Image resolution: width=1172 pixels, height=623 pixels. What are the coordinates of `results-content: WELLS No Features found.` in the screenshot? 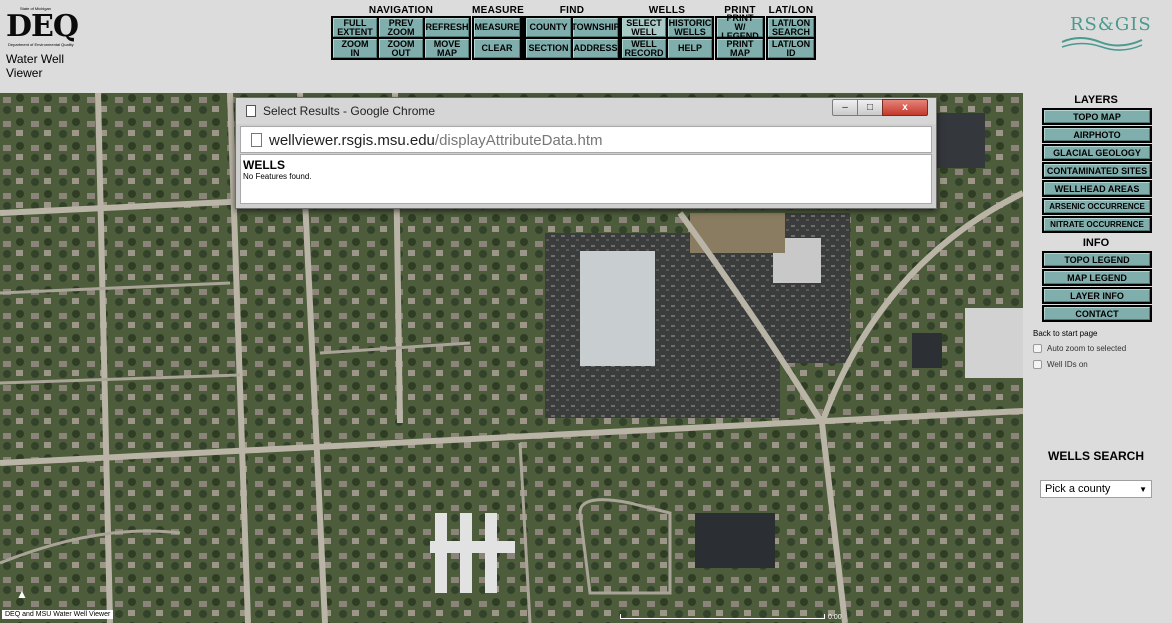 It's located at (586, 179).